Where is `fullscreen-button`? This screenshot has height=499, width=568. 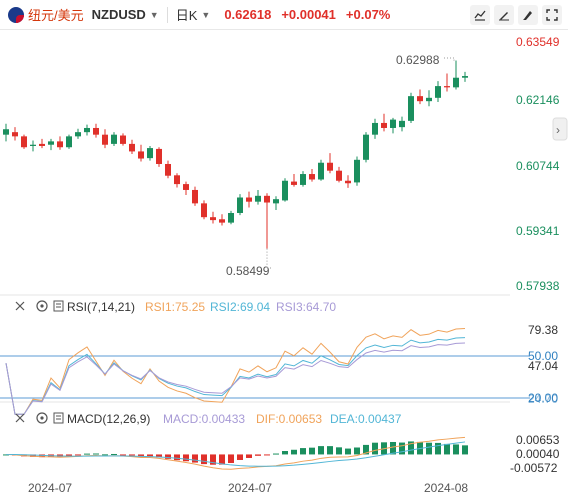
fullscreen-button is located at coordinates (552, 15).